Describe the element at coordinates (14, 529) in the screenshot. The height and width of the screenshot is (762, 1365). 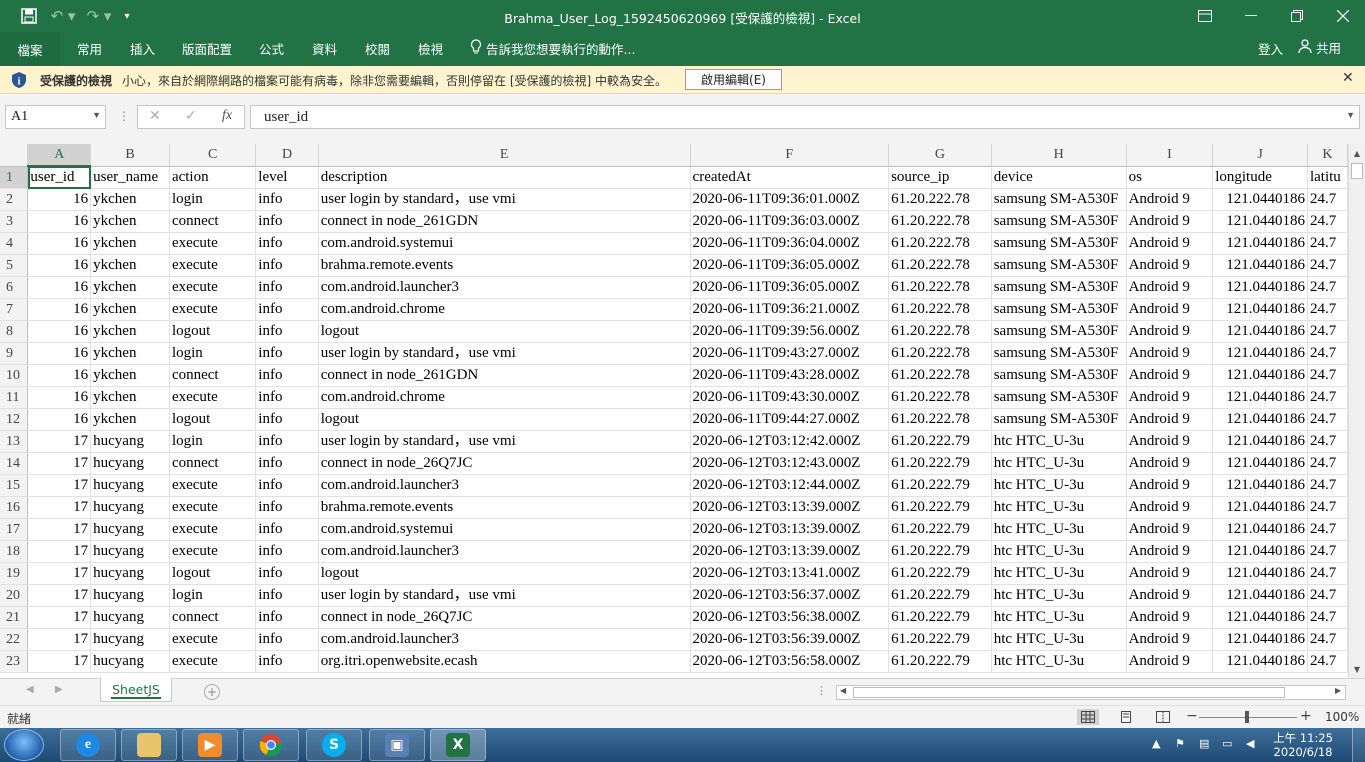
I see `row-header: 17` at that location.